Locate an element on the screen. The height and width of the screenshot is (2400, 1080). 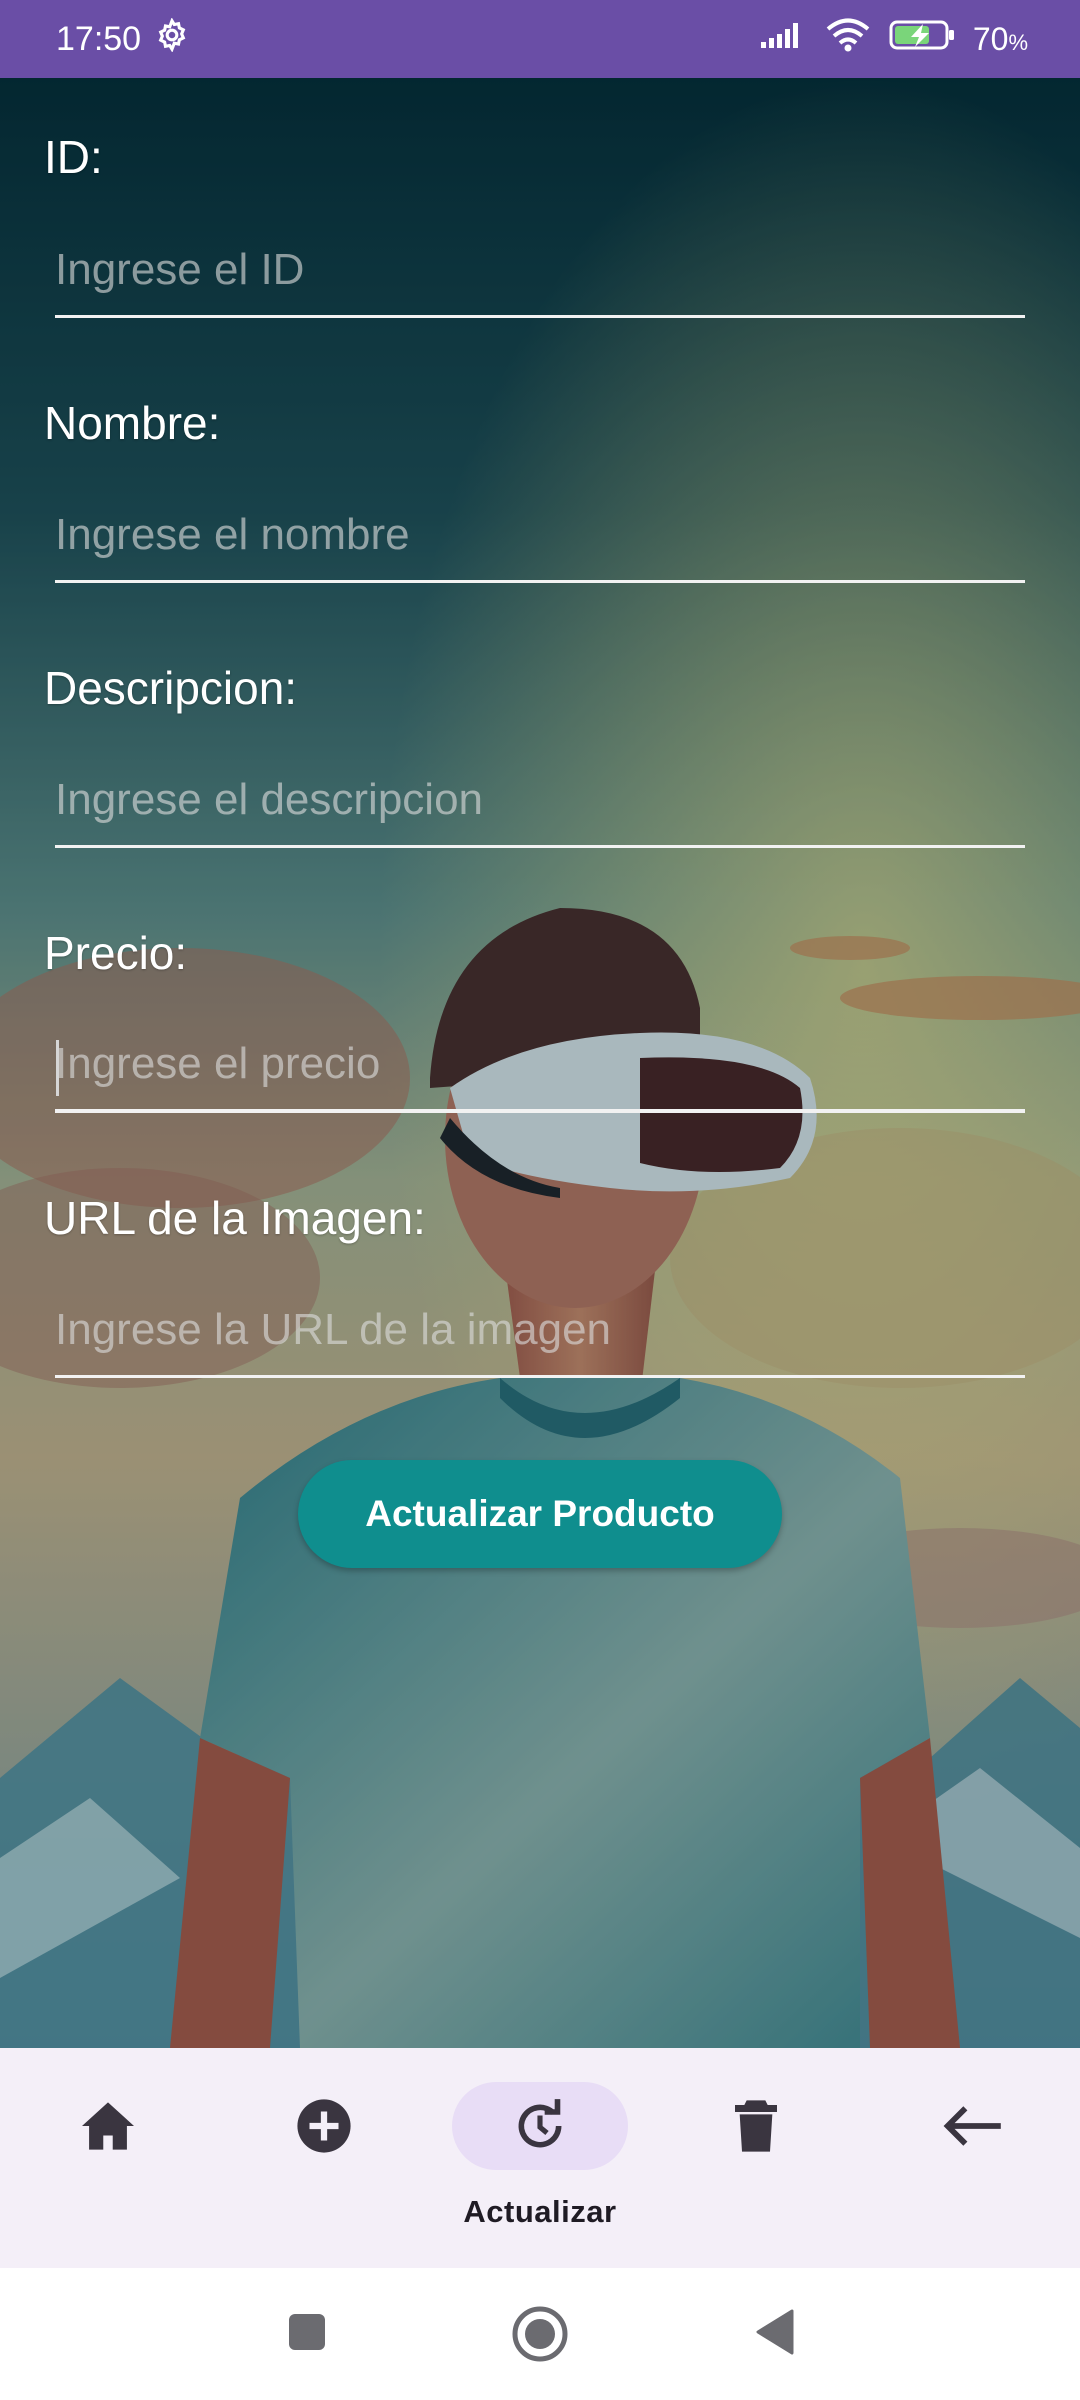
recents-icon is located at coordinates (307, 2334).